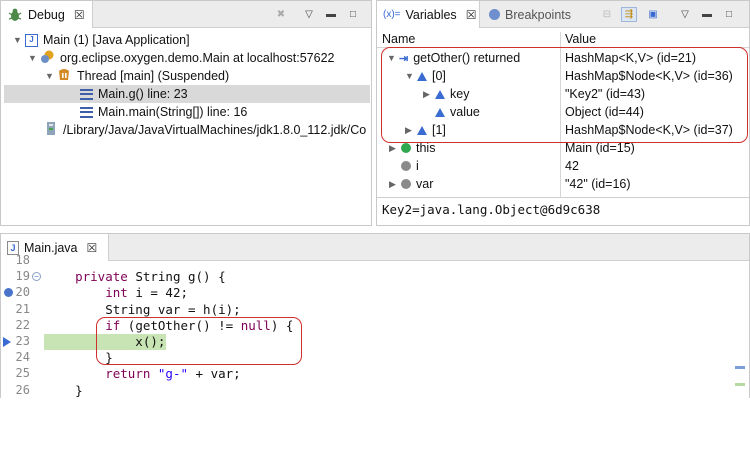 Image resolution: width=750 pixels, height=459 pixels. What do you see at coordinates (15, 14) in the screenshot?
I see `bug-icon` at bounding box center [15, 14].